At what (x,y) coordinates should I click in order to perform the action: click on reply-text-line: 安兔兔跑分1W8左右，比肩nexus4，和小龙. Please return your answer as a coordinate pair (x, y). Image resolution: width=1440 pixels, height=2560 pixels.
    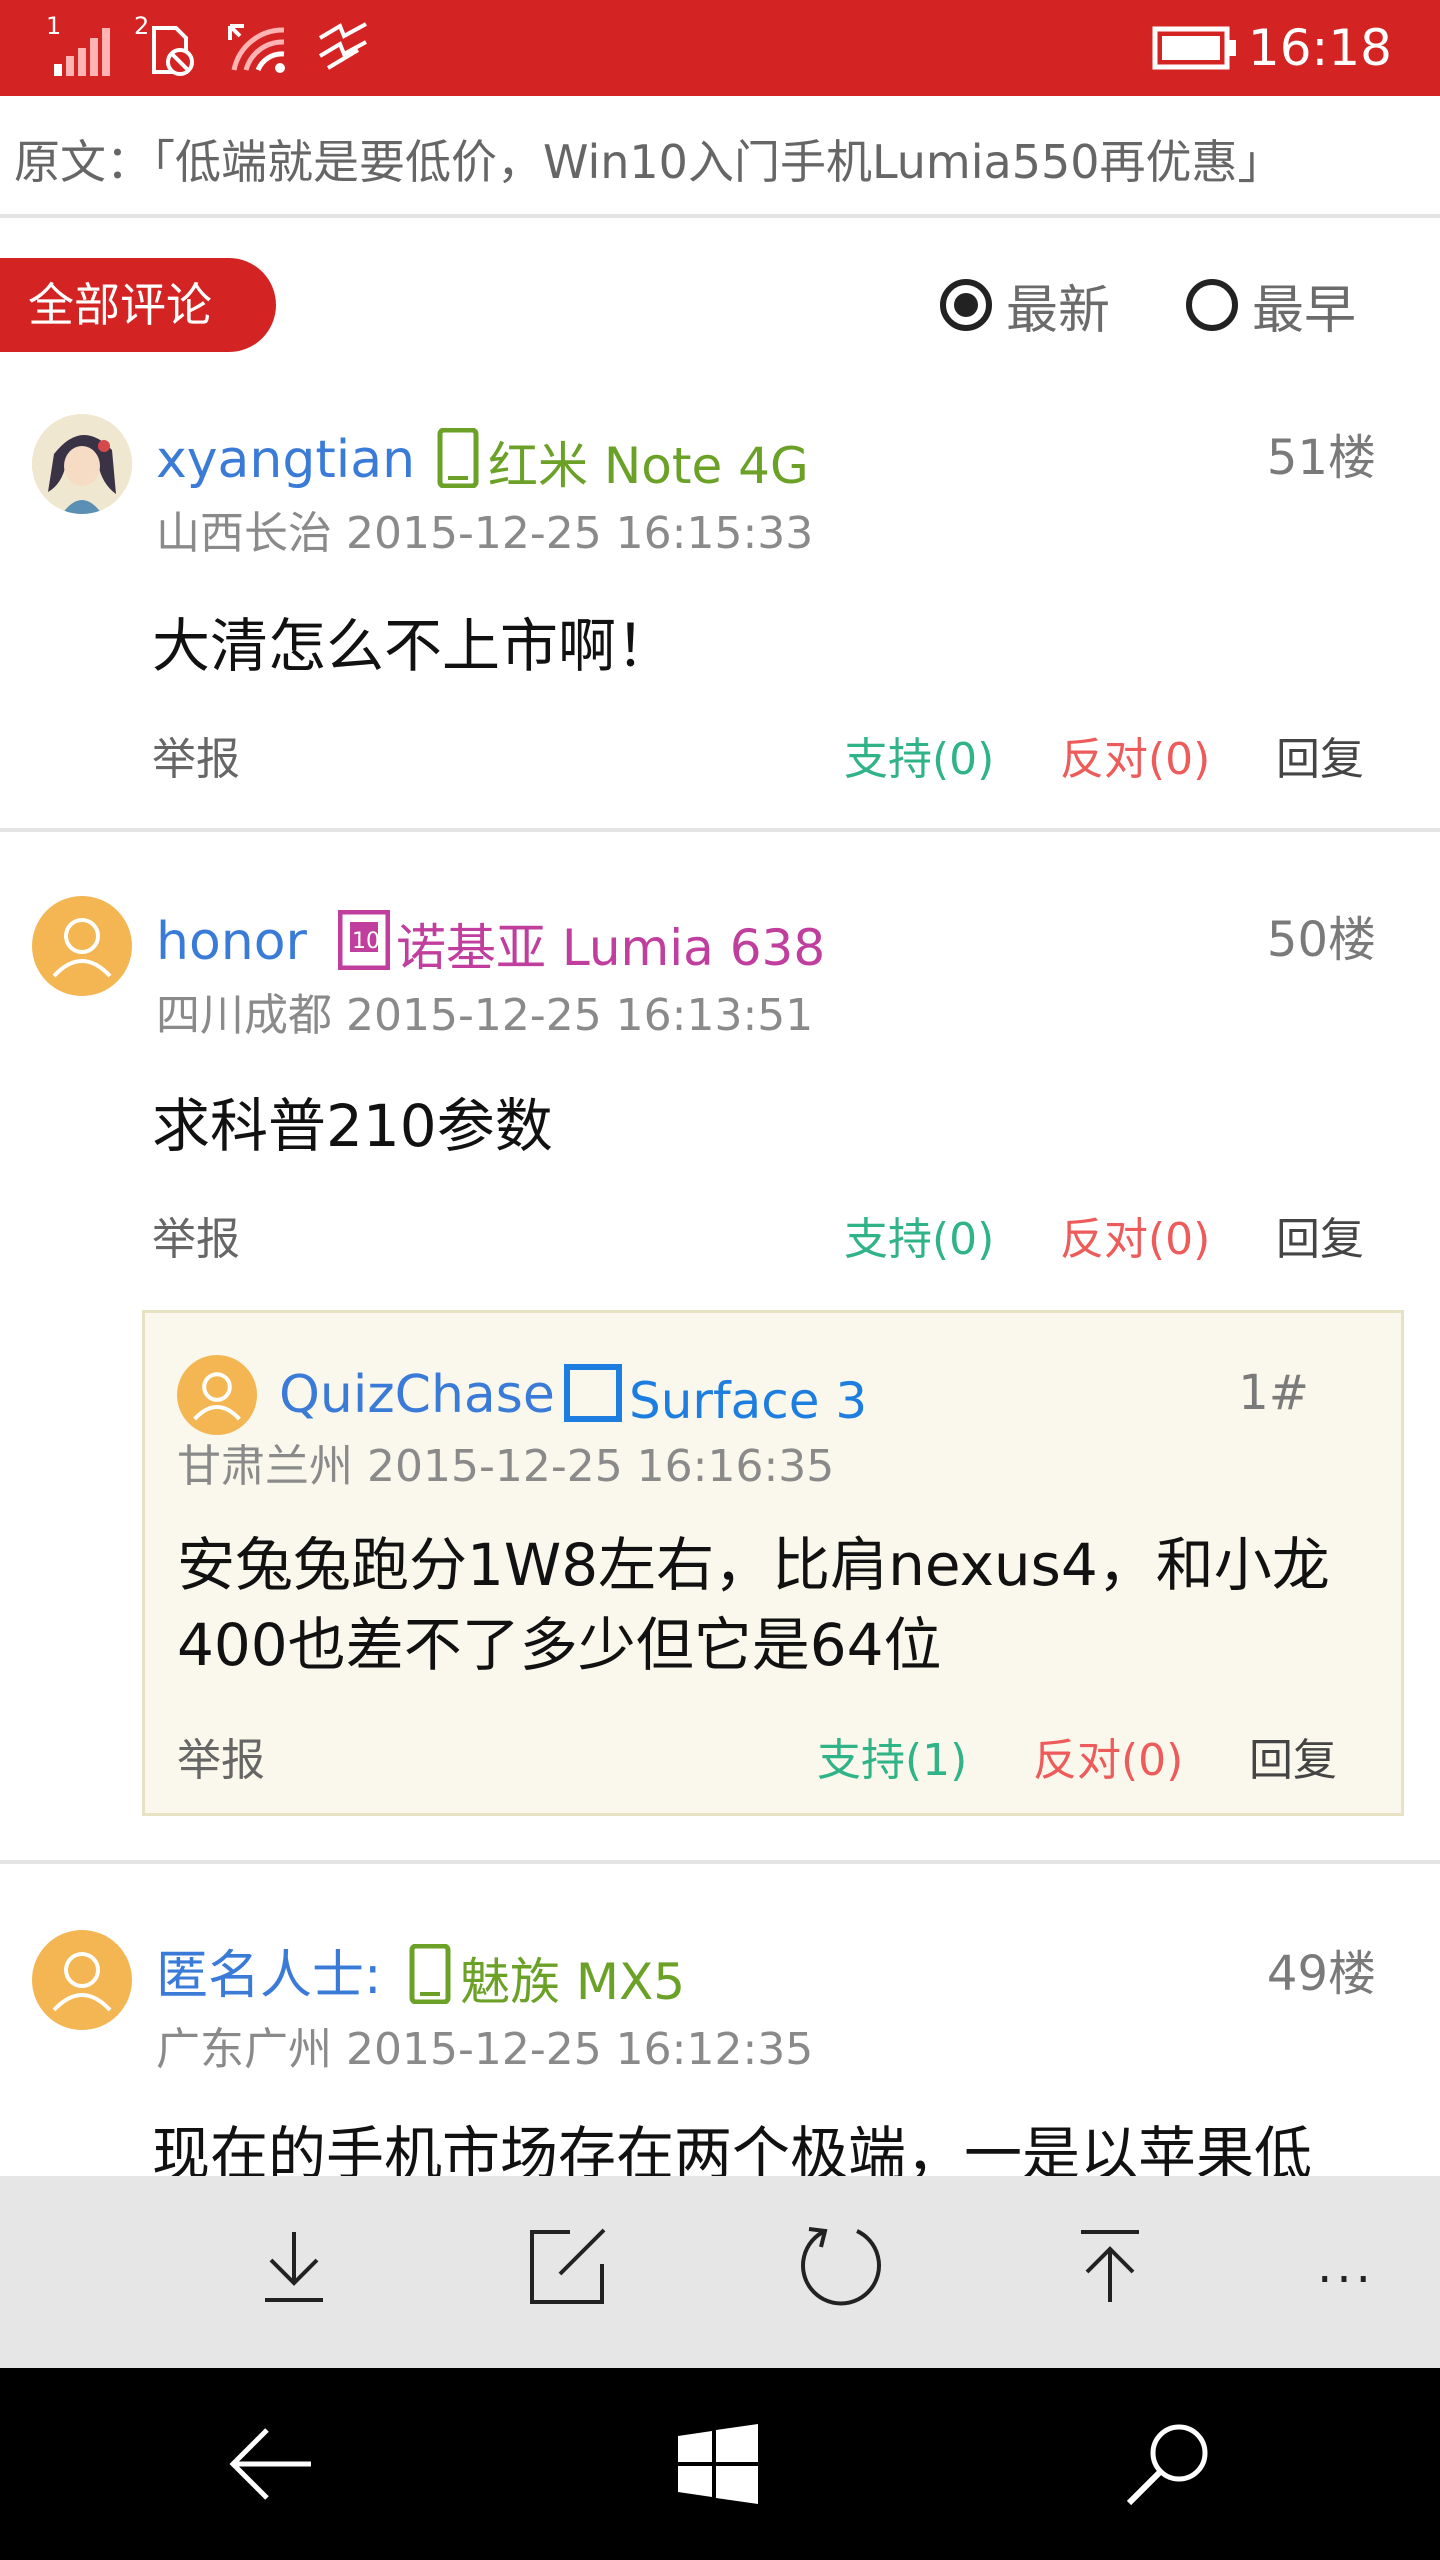
    Looking at the image, I should click on (753, 1565).